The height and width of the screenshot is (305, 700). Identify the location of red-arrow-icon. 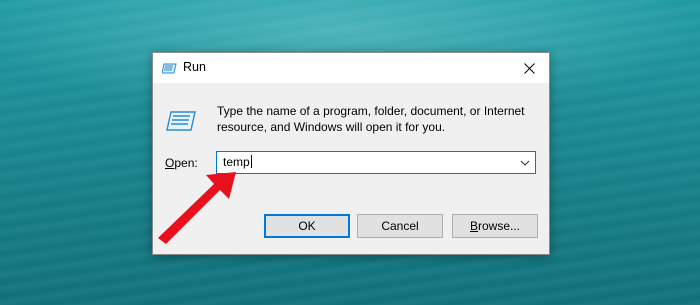
(197, 208).